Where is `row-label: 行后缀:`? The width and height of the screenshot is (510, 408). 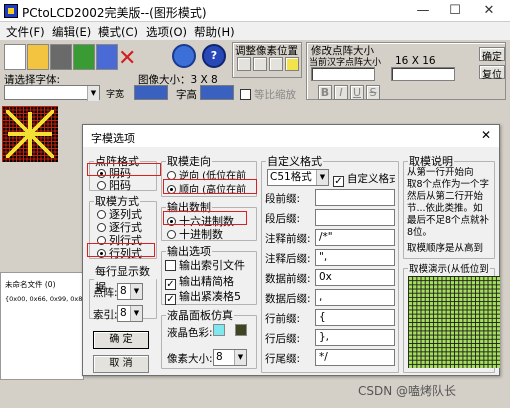
row-label: 行后缀: is located at coordinates (283, 339).